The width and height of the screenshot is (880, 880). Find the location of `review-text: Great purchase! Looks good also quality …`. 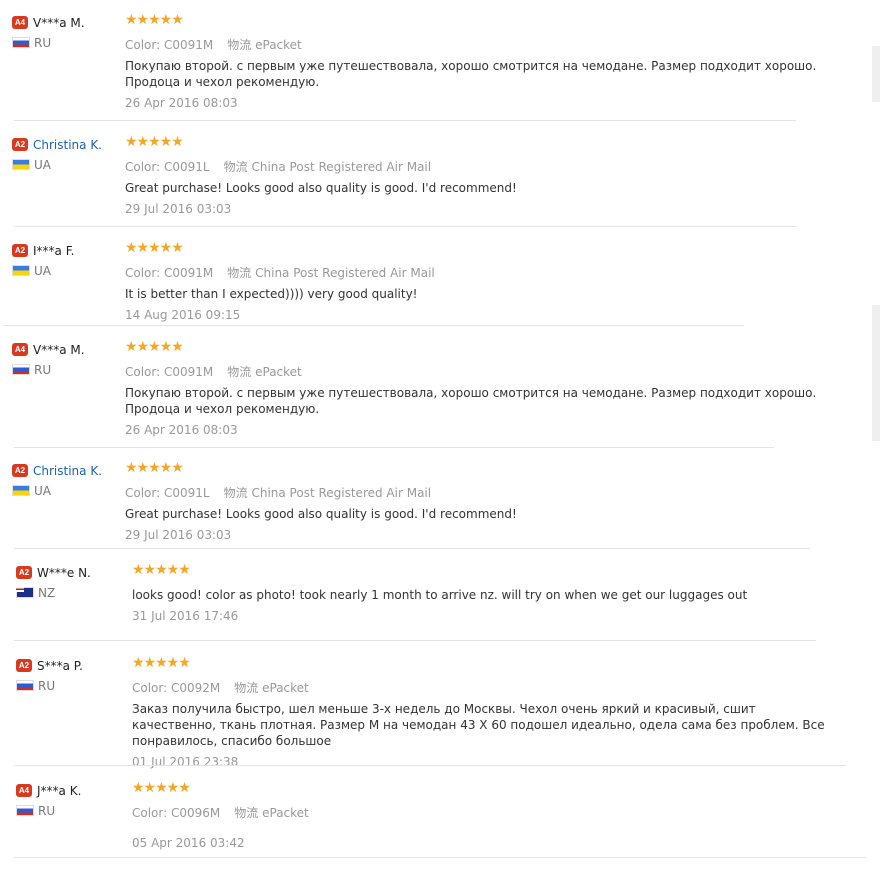

review-text: Great purchase! Looks good also quality … is located at coordinates (321, 514).